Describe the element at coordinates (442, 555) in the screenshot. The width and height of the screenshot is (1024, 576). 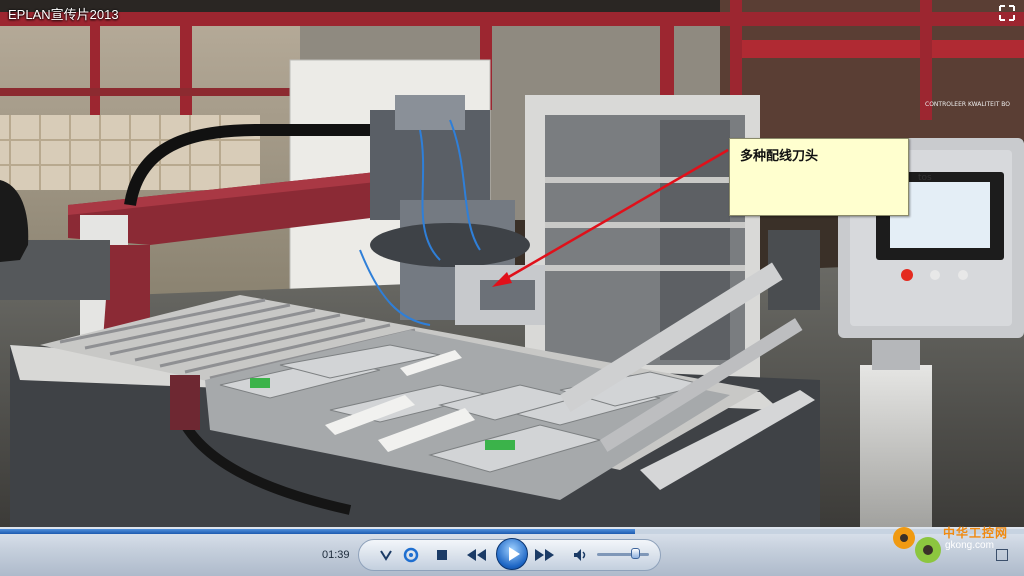
I see `stop-icon` at that location.